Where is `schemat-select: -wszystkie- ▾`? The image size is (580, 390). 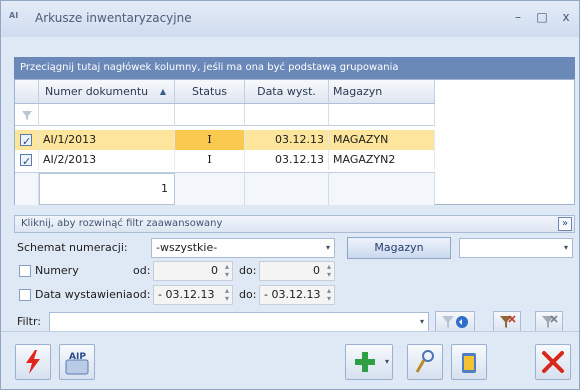
schemat-select: -wszystkie- ▾ is located at coordinates (243, 248).